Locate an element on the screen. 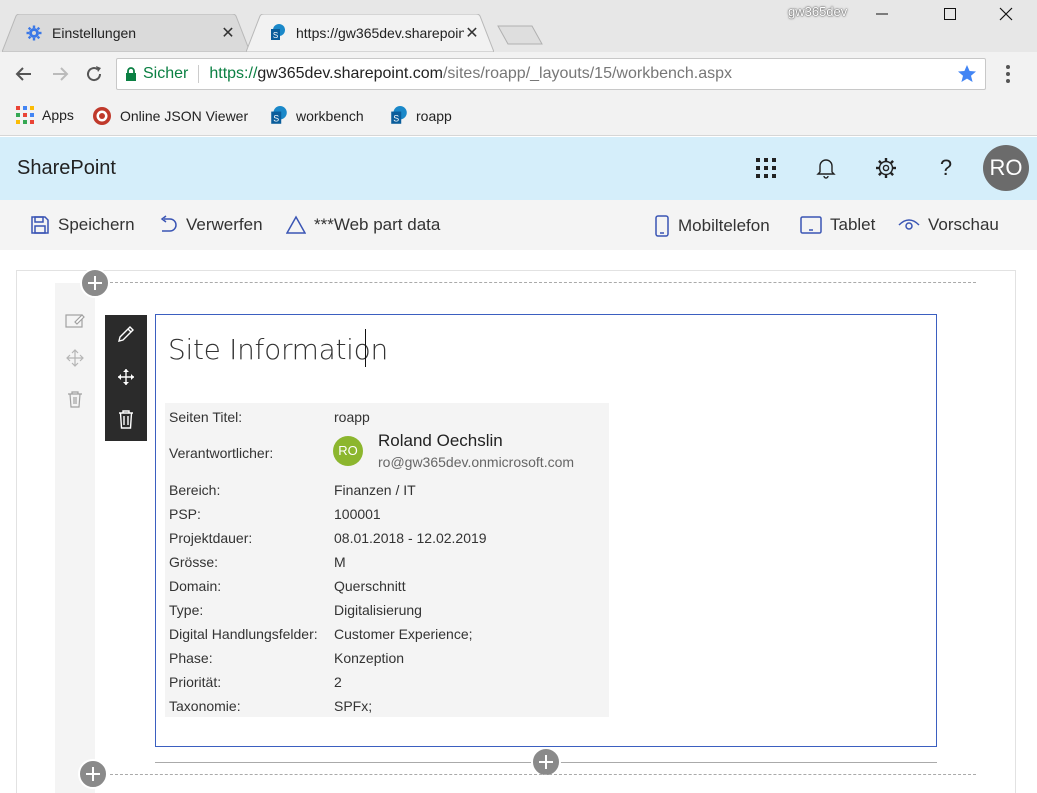 The height and width of the screenshot is (793, 1037). text-cursor is located at coordinates (365, 348).